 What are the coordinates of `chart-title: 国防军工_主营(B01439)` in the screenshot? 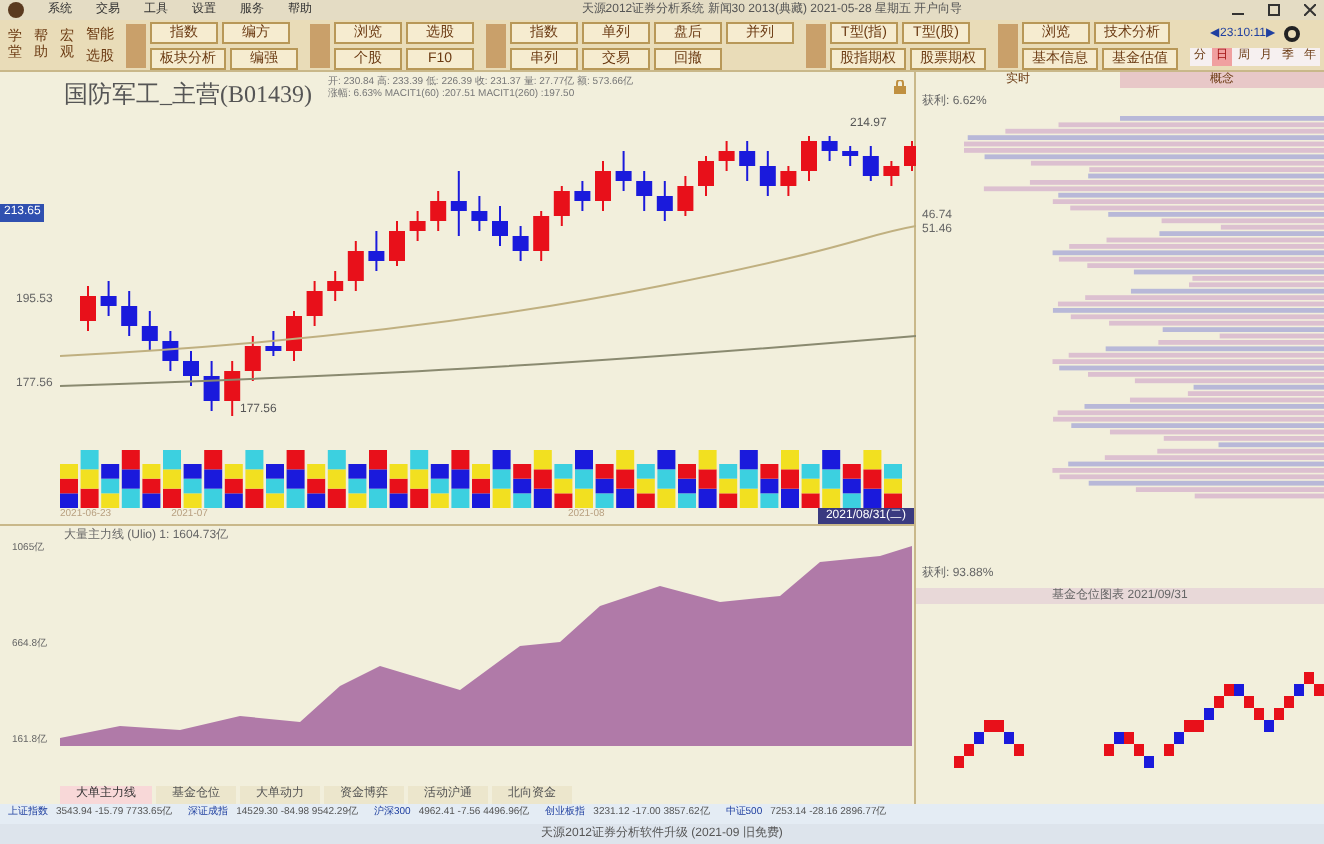 It's located at (188, 95).